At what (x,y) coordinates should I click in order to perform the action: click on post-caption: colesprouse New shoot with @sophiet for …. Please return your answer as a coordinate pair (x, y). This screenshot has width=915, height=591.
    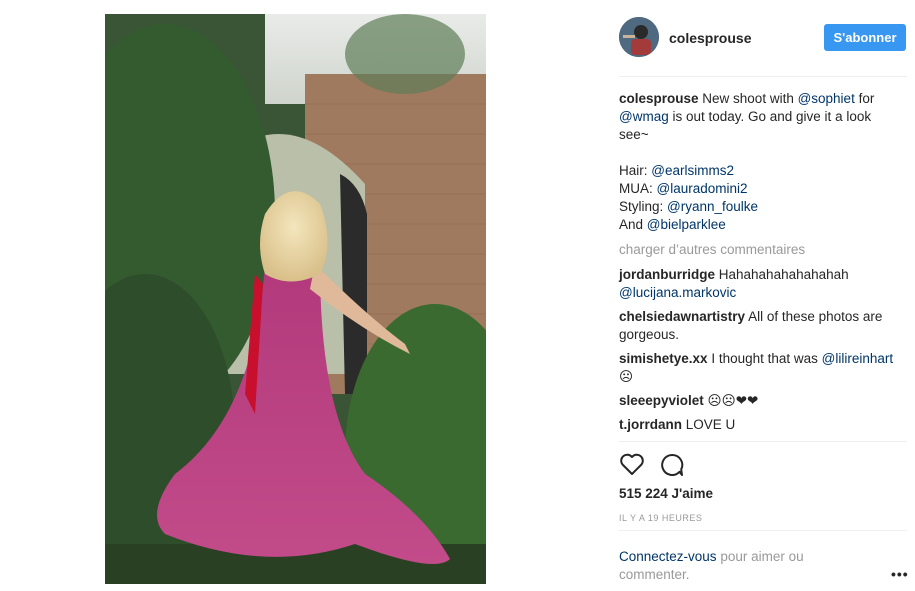
    Looking at the image, I should click on (754, 162).